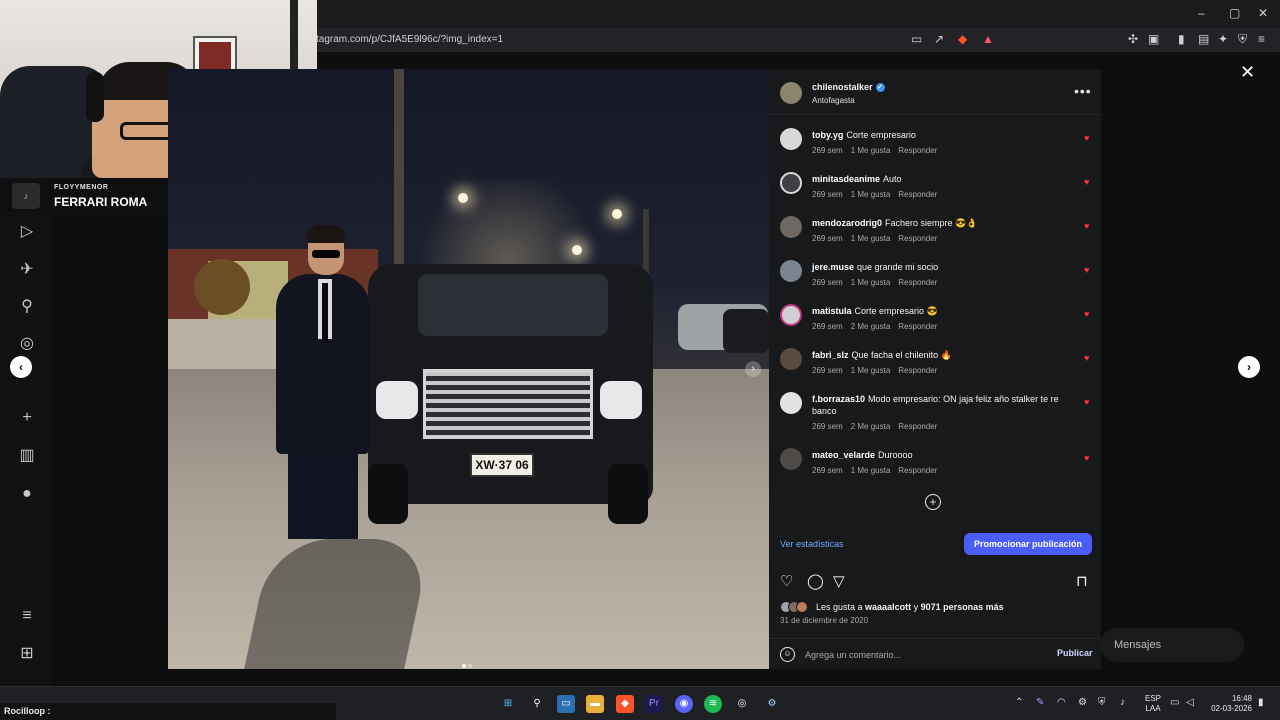 This screenshot has height=720, width=1280. Describe the element at coordinates (27, 456) in the screenshot. I see `dashboard-icon: ▥` at that location.